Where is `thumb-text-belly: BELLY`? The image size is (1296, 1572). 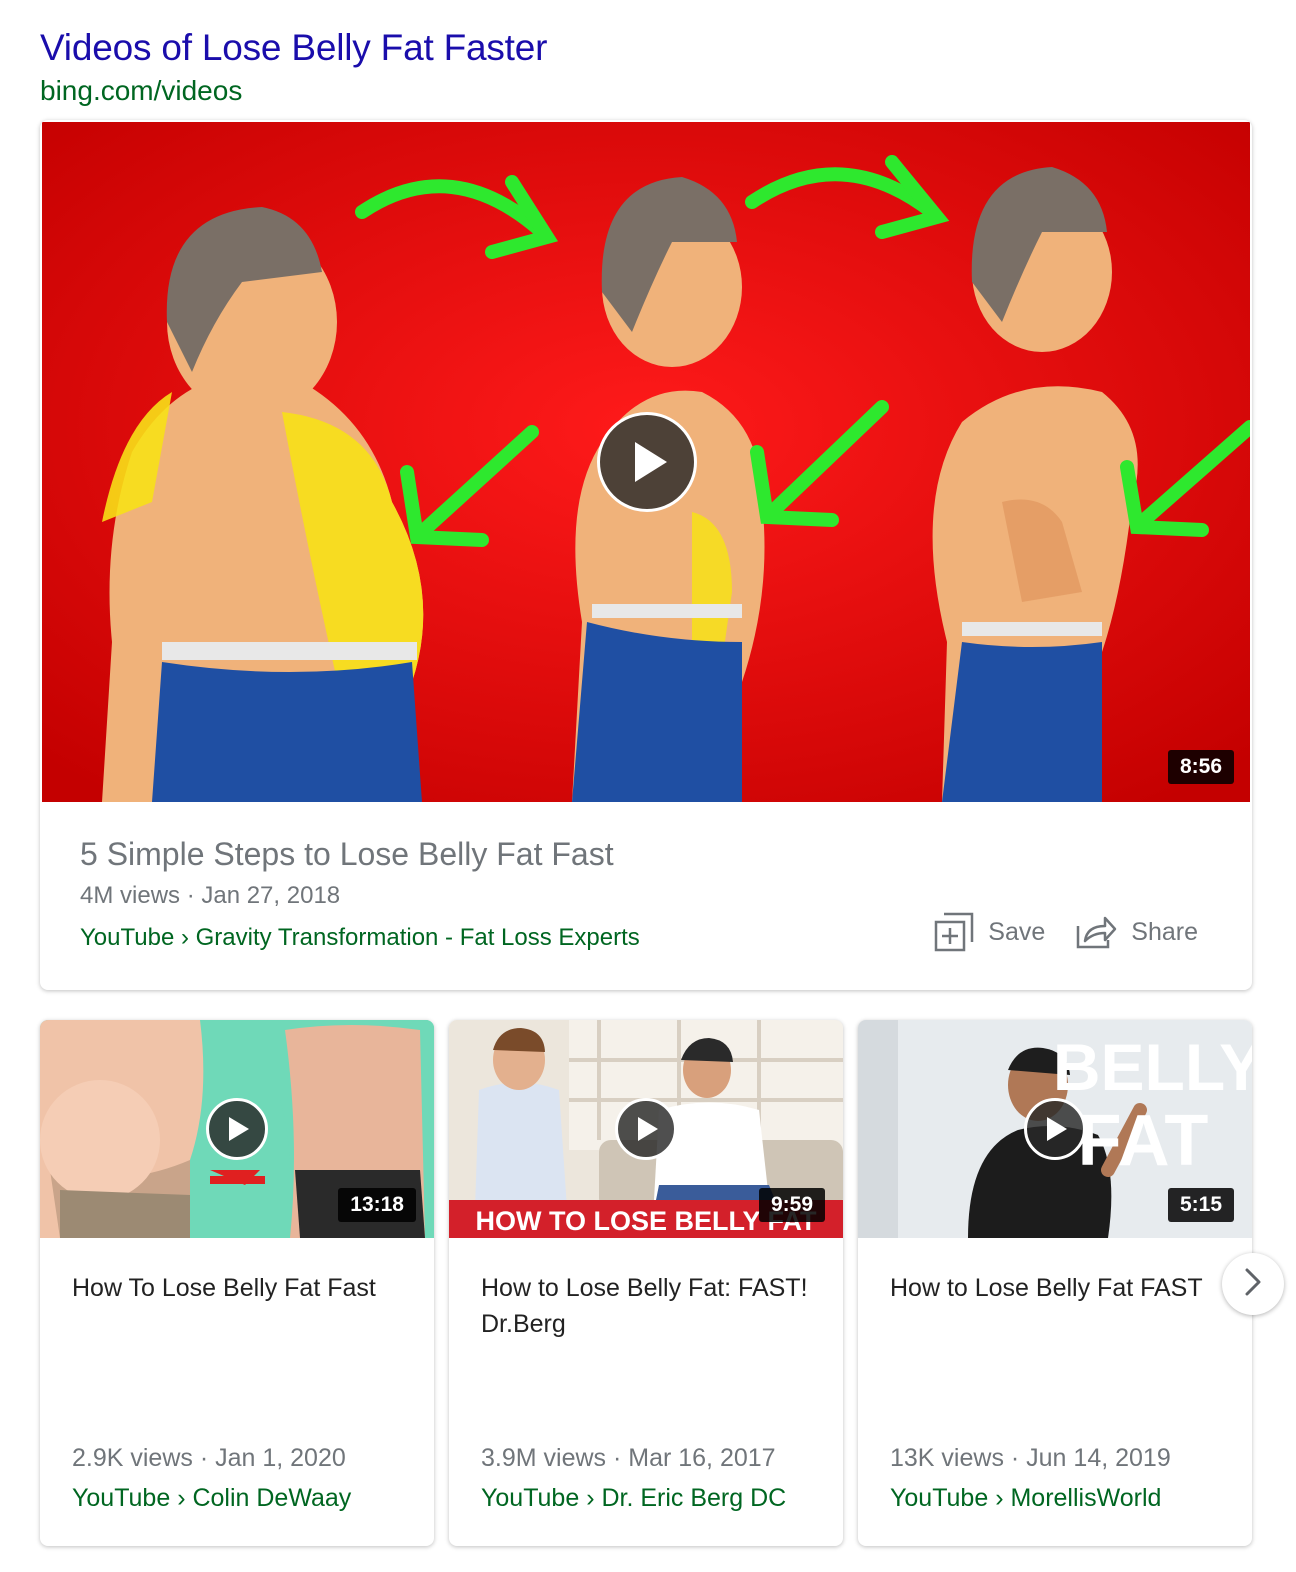 thumb-text-belly: BELLY is located at coordinates (1152, 1067).